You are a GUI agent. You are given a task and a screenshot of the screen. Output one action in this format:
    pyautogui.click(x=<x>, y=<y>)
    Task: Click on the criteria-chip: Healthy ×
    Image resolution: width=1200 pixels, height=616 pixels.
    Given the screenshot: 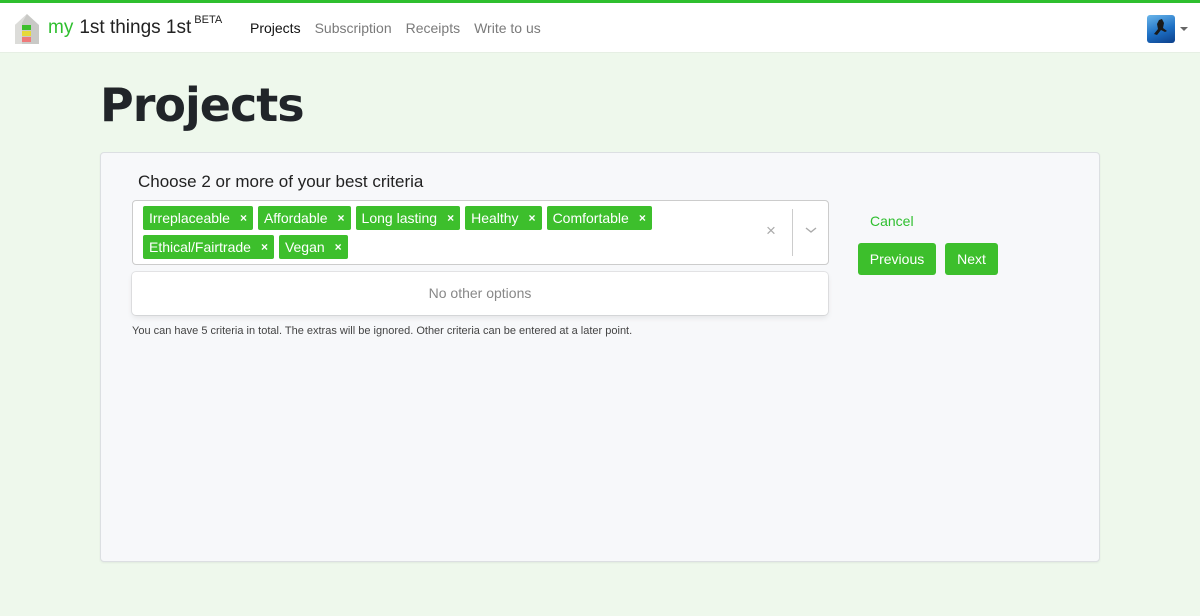 What is the action you would take?
    pyautogui.click(x=503, y=218)
    